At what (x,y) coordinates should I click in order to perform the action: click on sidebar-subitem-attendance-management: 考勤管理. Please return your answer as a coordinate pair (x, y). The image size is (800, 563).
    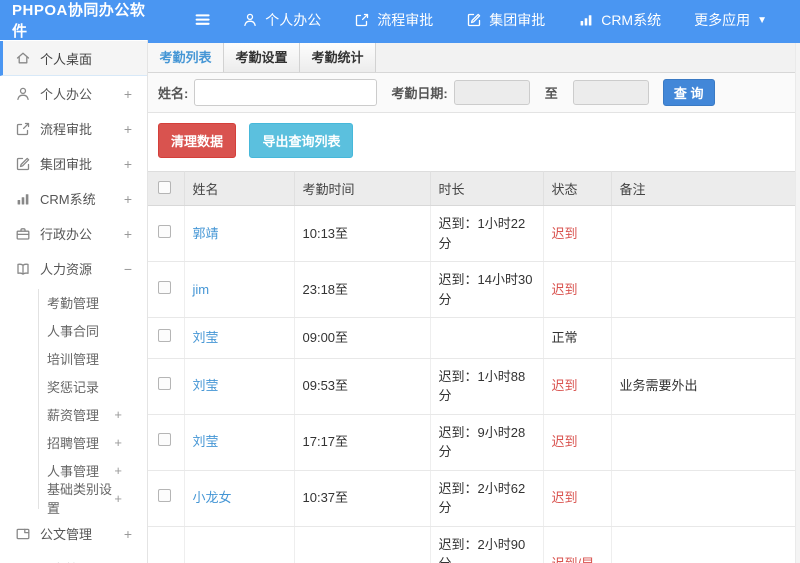
    Looking at the image, I should click on (73, 302).